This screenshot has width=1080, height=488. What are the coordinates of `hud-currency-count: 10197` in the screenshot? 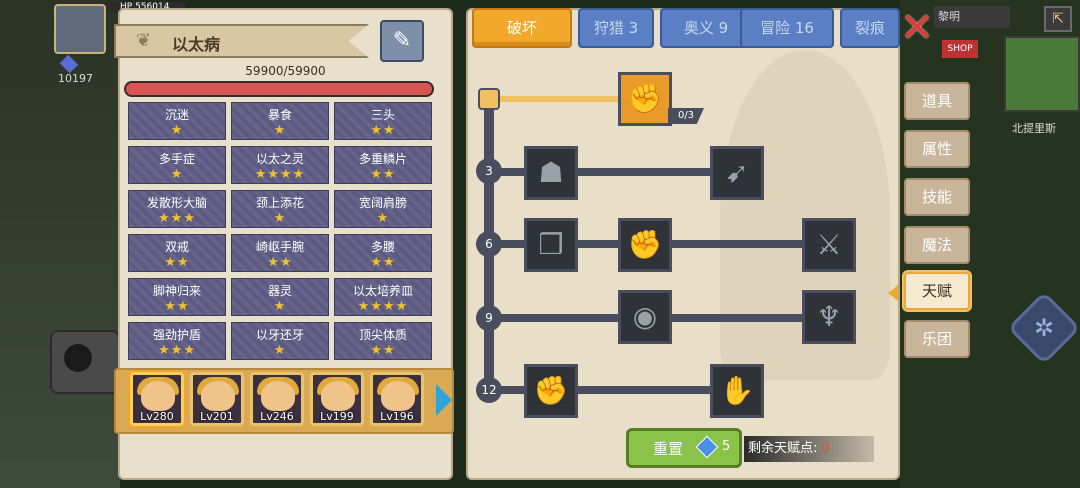 It's located at (75, 78).